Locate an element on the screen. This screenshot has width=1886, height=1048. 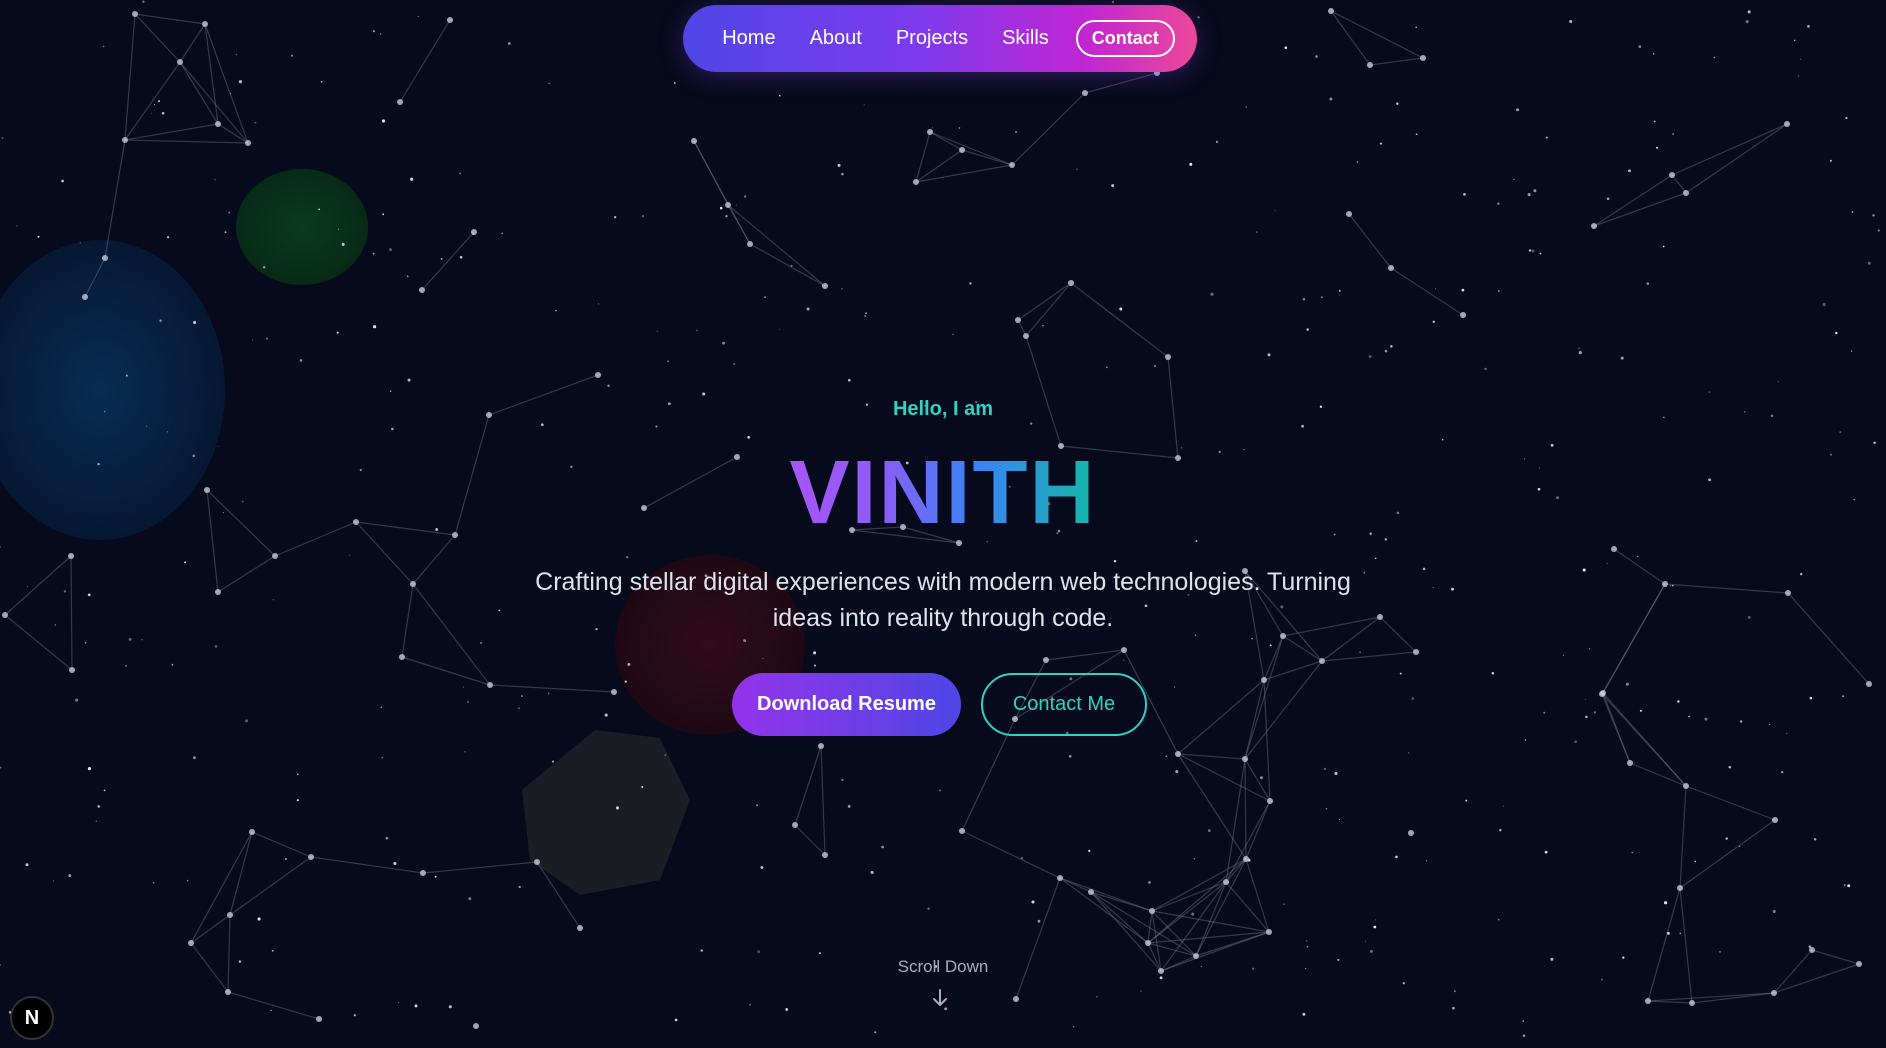
arrow-down-icon is located at coordinates (940, 998).